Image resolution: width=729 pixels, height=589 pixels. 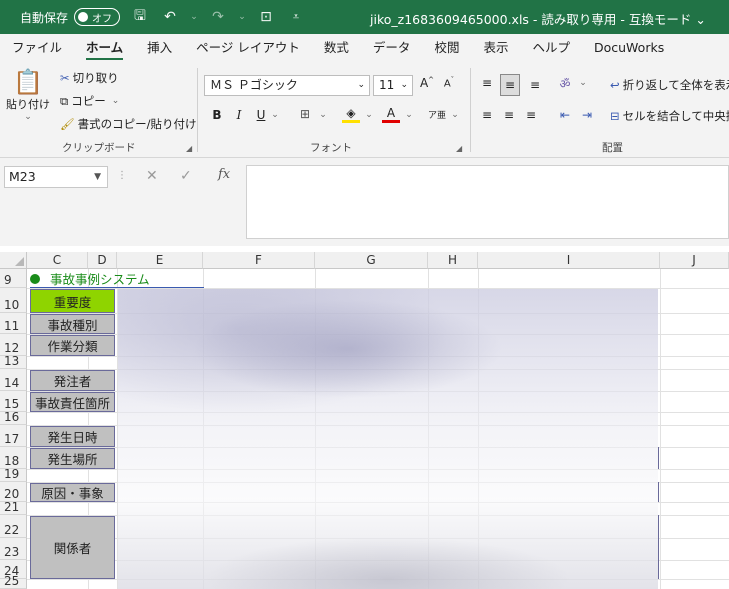 What do you see at coordinates (89, 101) in the screenshot?
I see `copy-button: ⧉ コピー ⌄` at bounding box center [89, 101].